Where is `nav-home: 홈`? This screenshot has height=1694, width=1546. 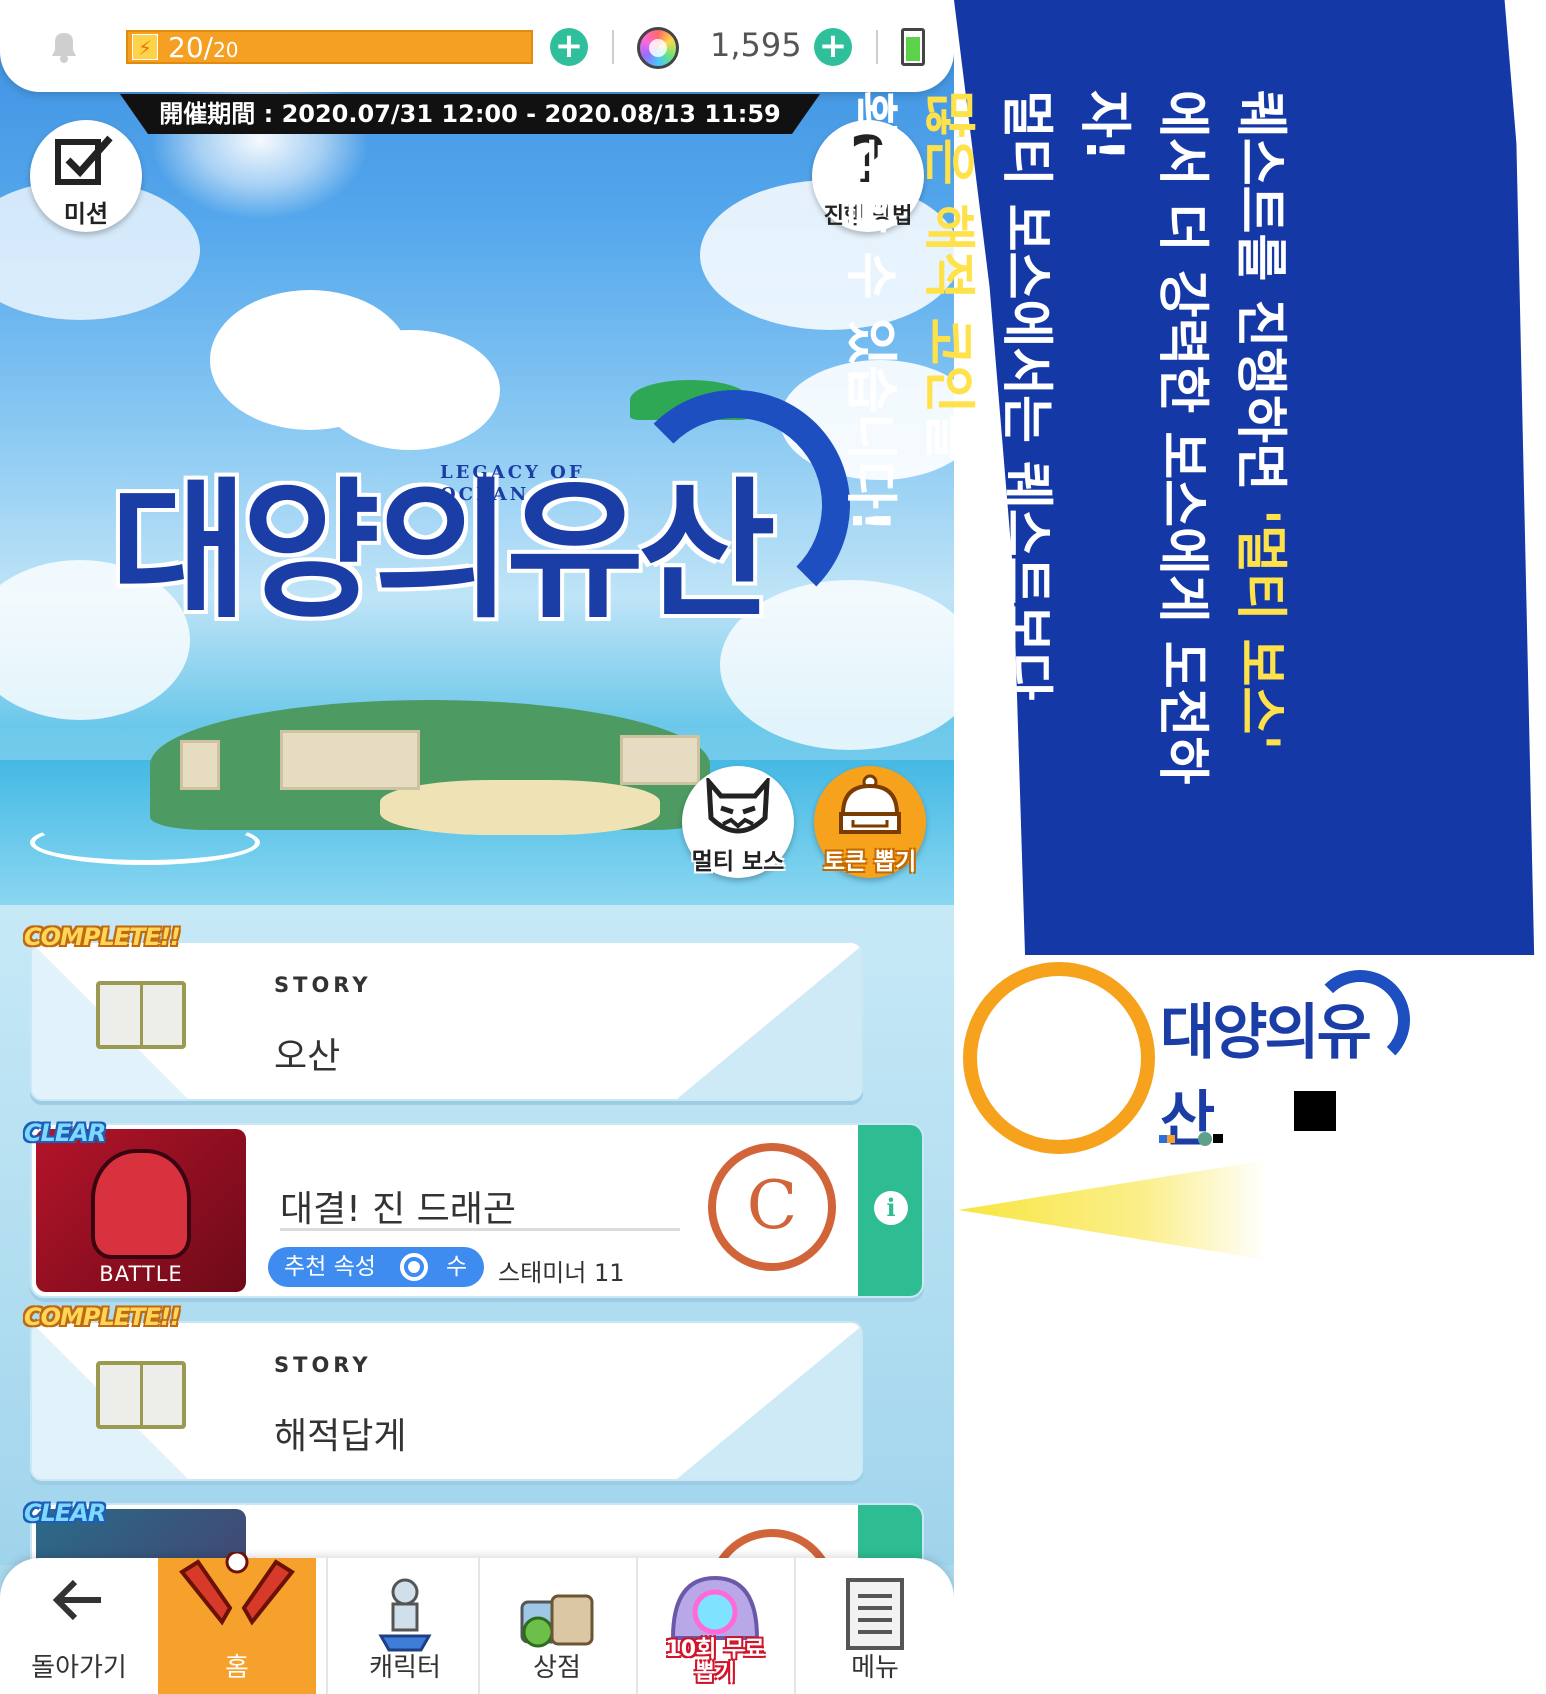 nav-home: 홈 is located at coordinates (237, 1623).